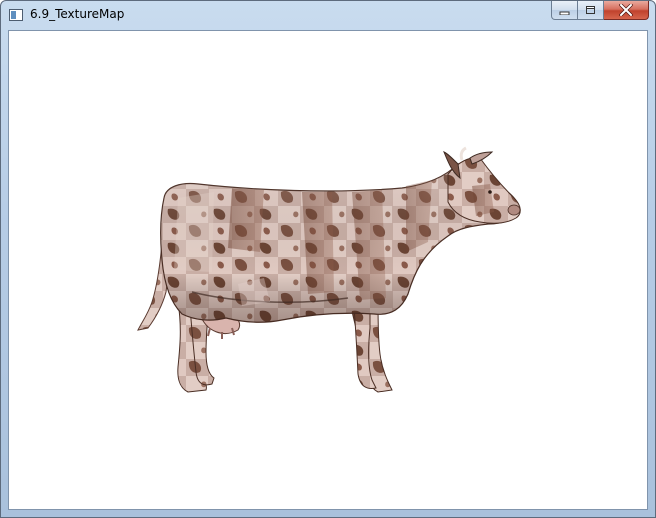 The height and width of the screenshot is (518, 656). I want to click on title-bar: 6.9_TextureMap, so click(328, 15).